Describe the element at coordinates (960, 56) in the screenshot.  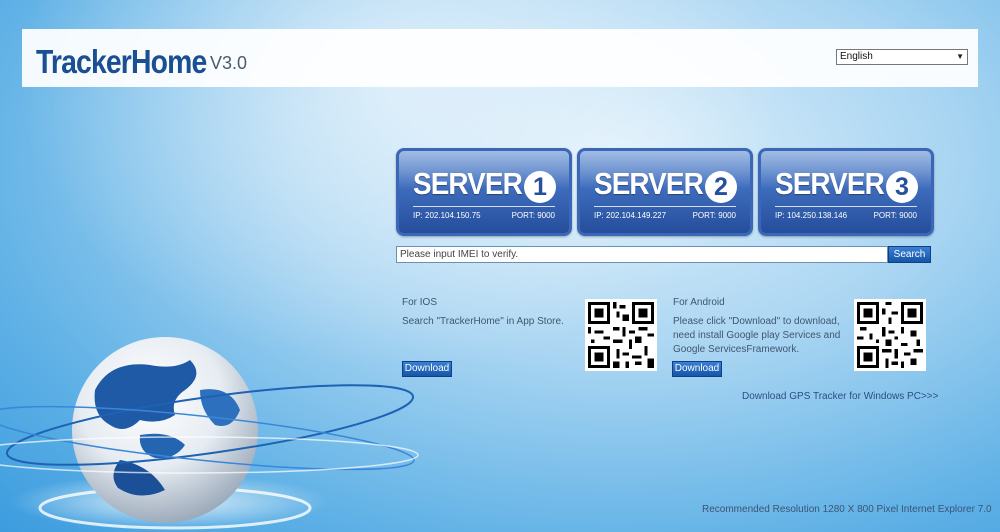
I see `dropdown-arrow-icon: ▼` at that location.